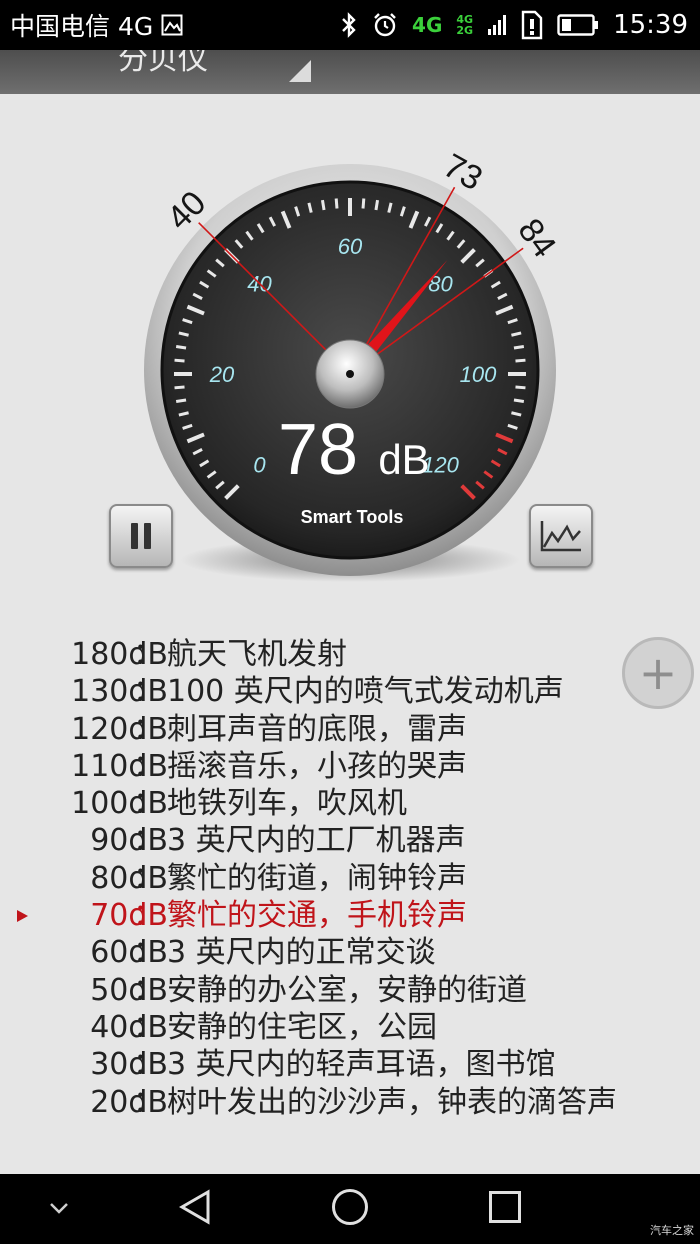  What do you see at coordinates (532, 25) in the screenshot?
I see `sim-alert-icon` at bounding box center [532, 25].